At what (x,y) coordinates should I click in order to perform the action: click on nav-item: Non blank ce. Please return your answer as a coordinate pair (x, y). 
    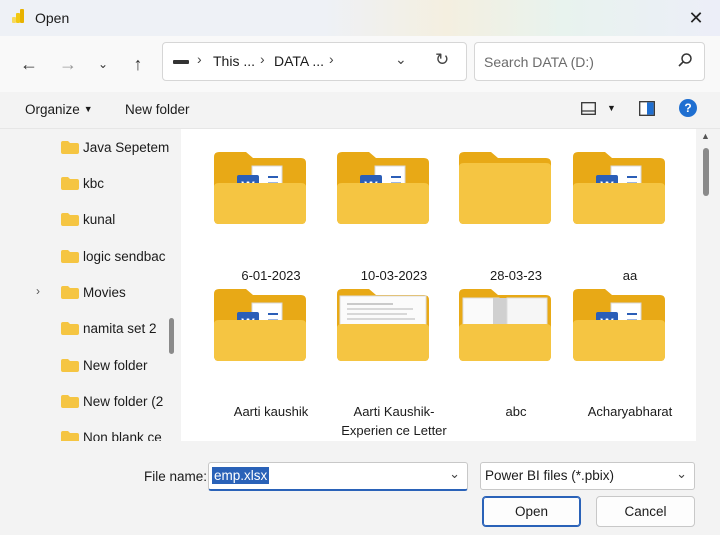
    Looking at the image, I should click on (89, 431).